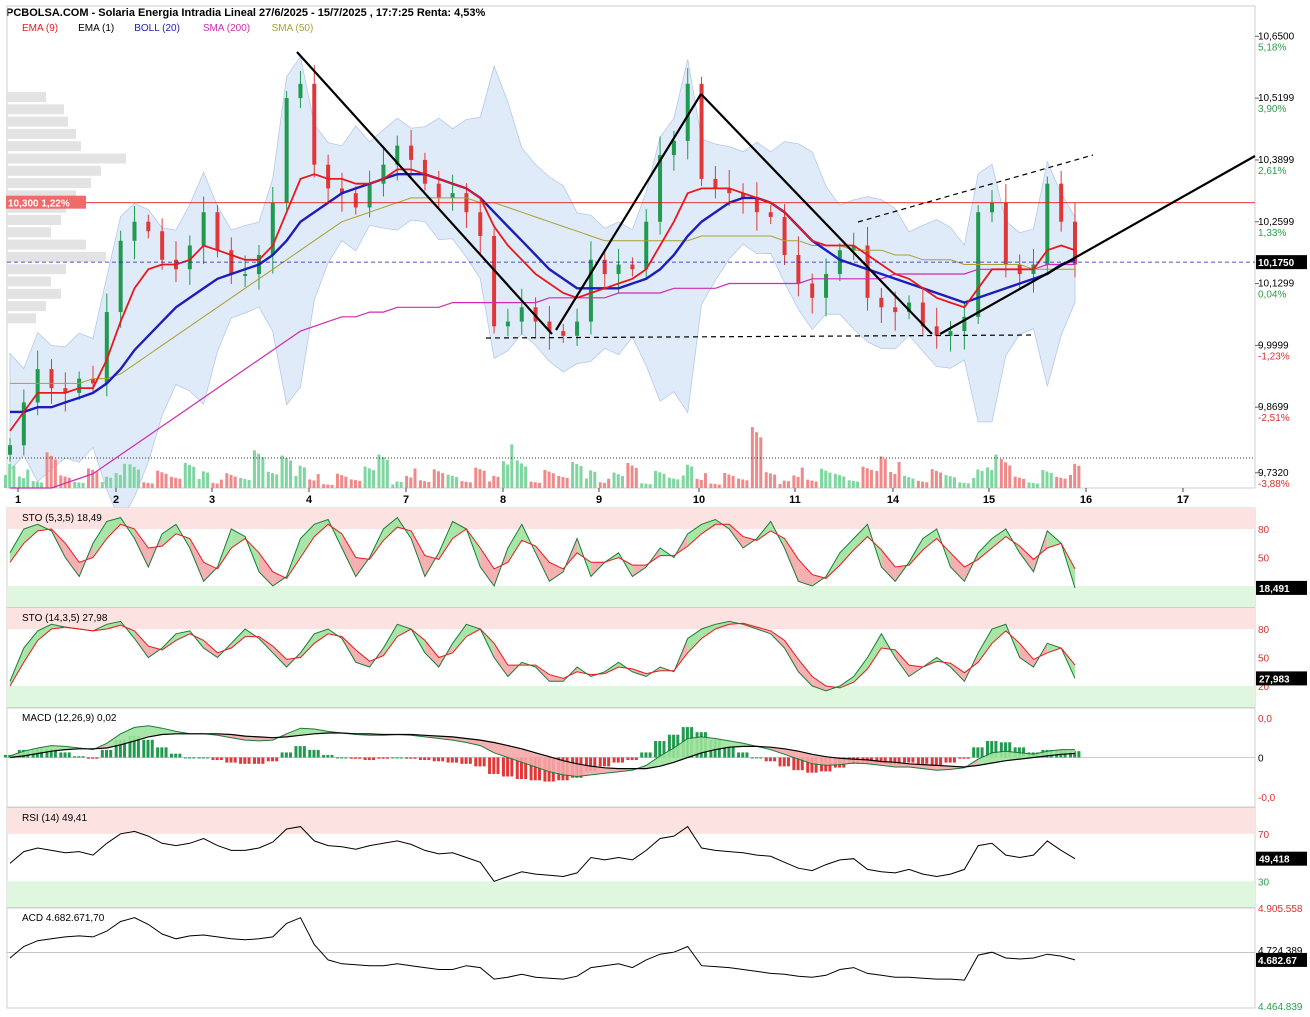 Image resolution: width=1310 pixels, height=1017 pixels. I want to click on y-tick-pct: 5,18%, so click(1272, 47).